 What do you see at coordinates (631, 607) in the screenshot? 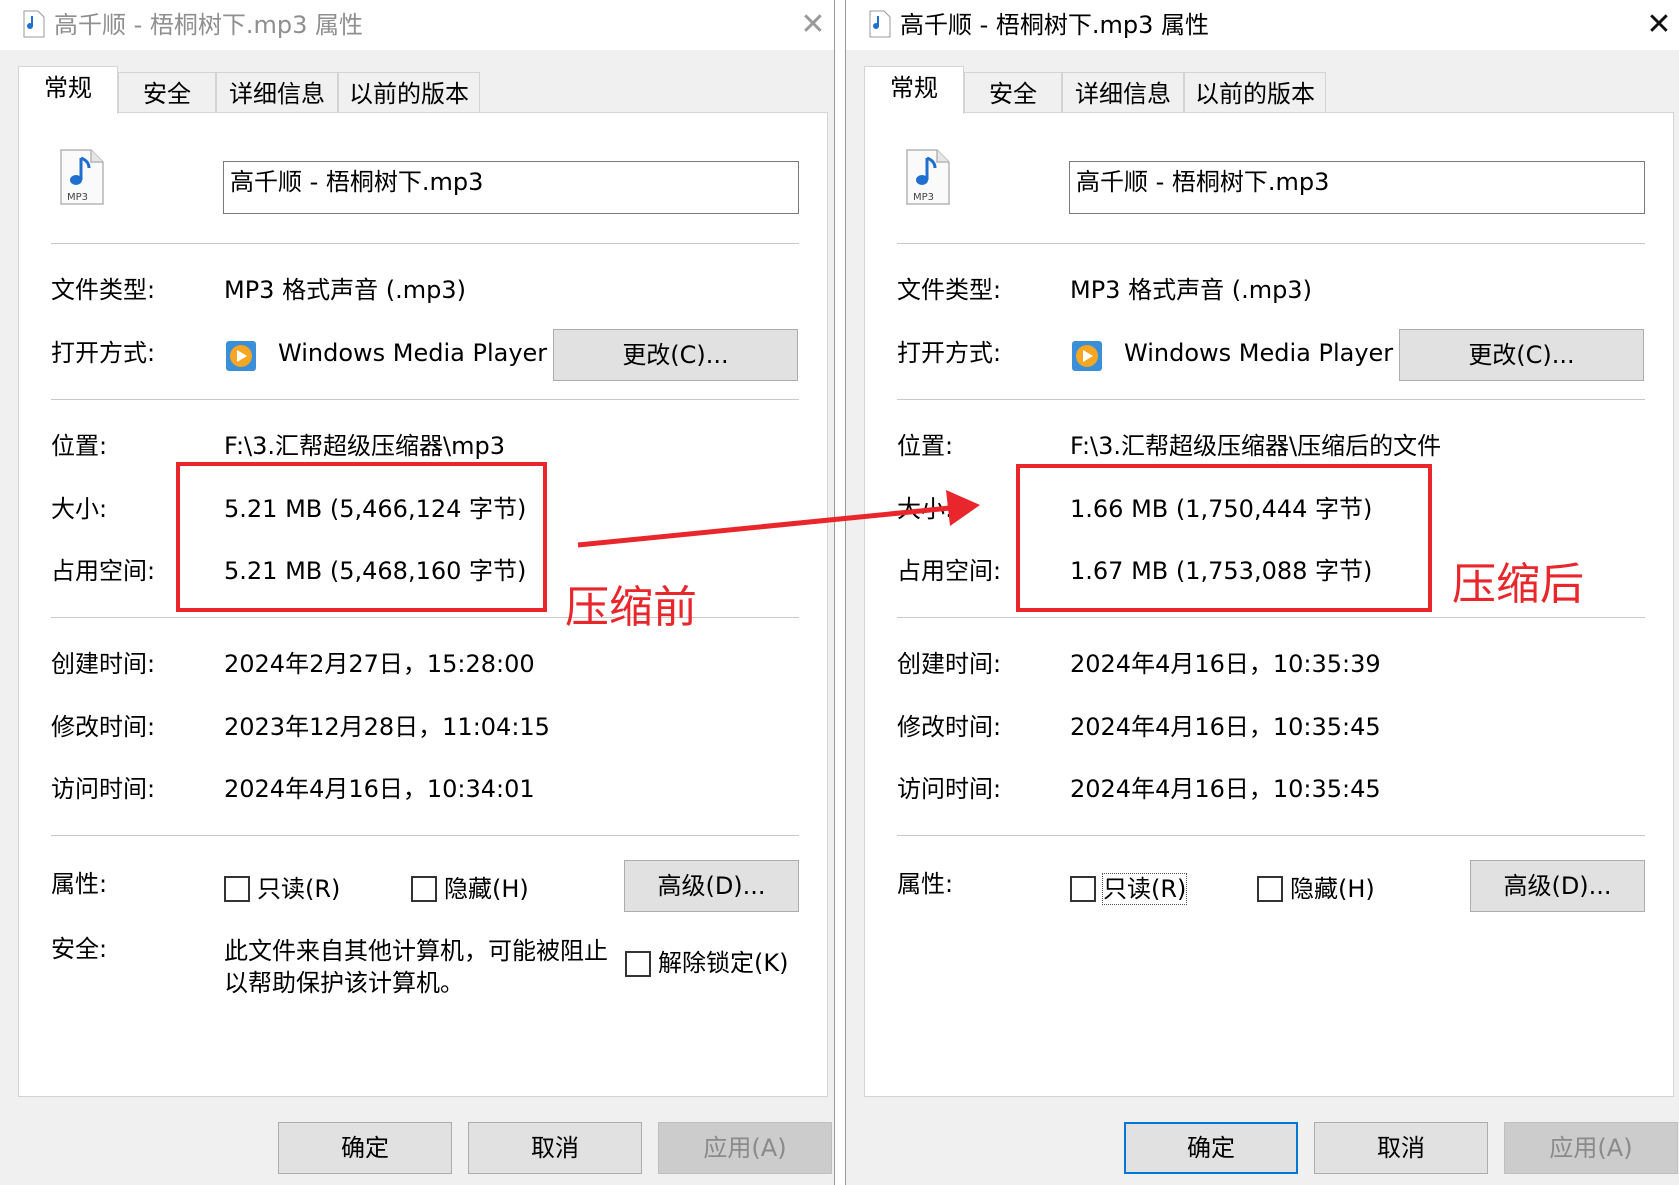
I see `before-compression-label: 压缩前` at bounding box center [631, 607].